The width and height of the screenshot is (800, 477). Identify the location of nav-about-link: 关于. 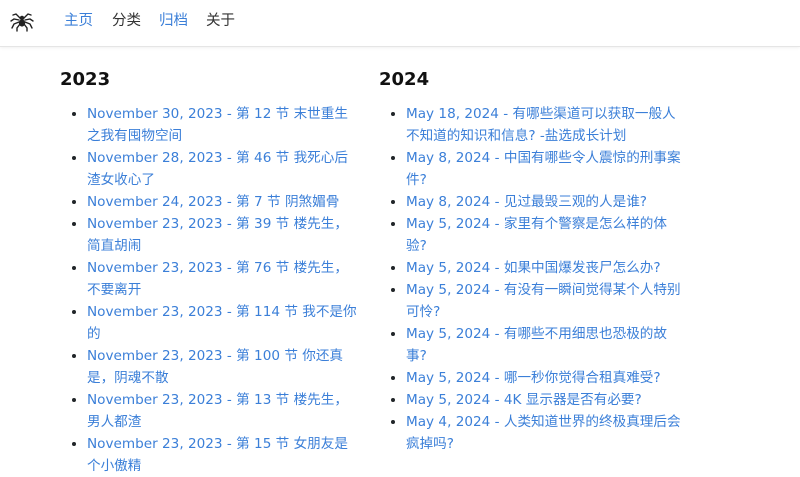
(220, 21).